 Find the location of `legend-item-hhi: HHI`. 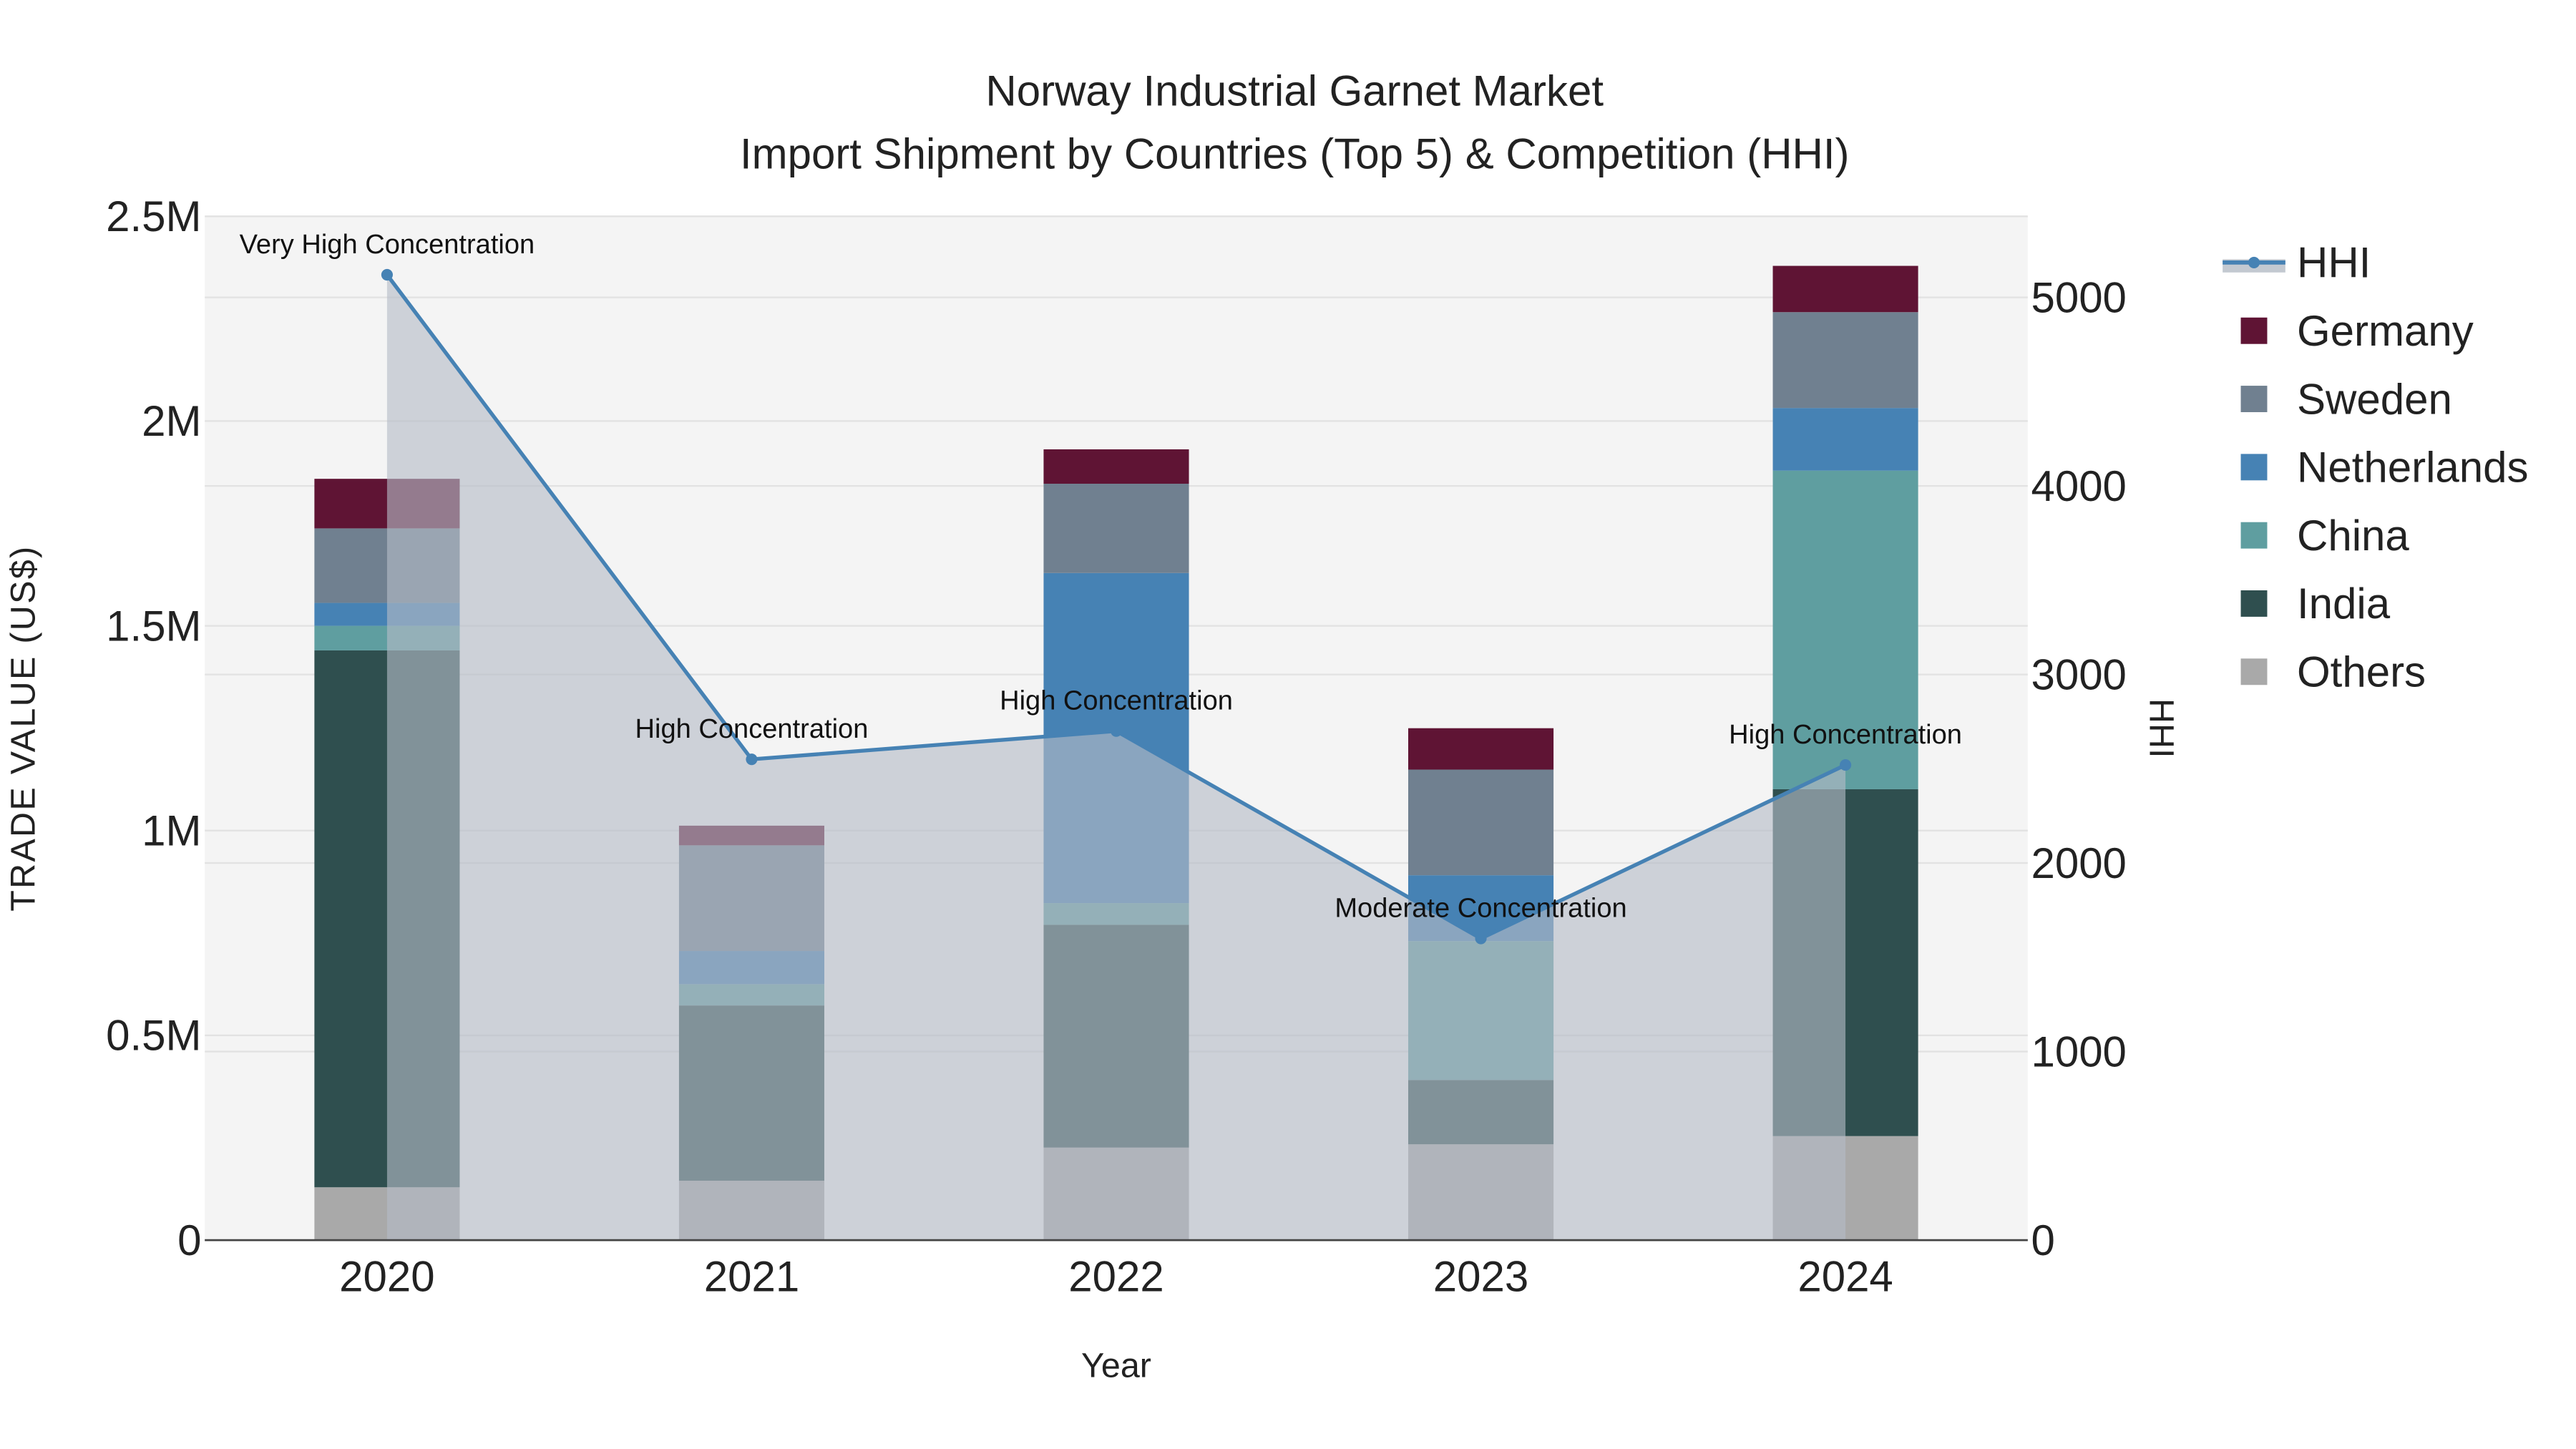

legend-item-hhi: HHI is located at coordinates (2297, 263).